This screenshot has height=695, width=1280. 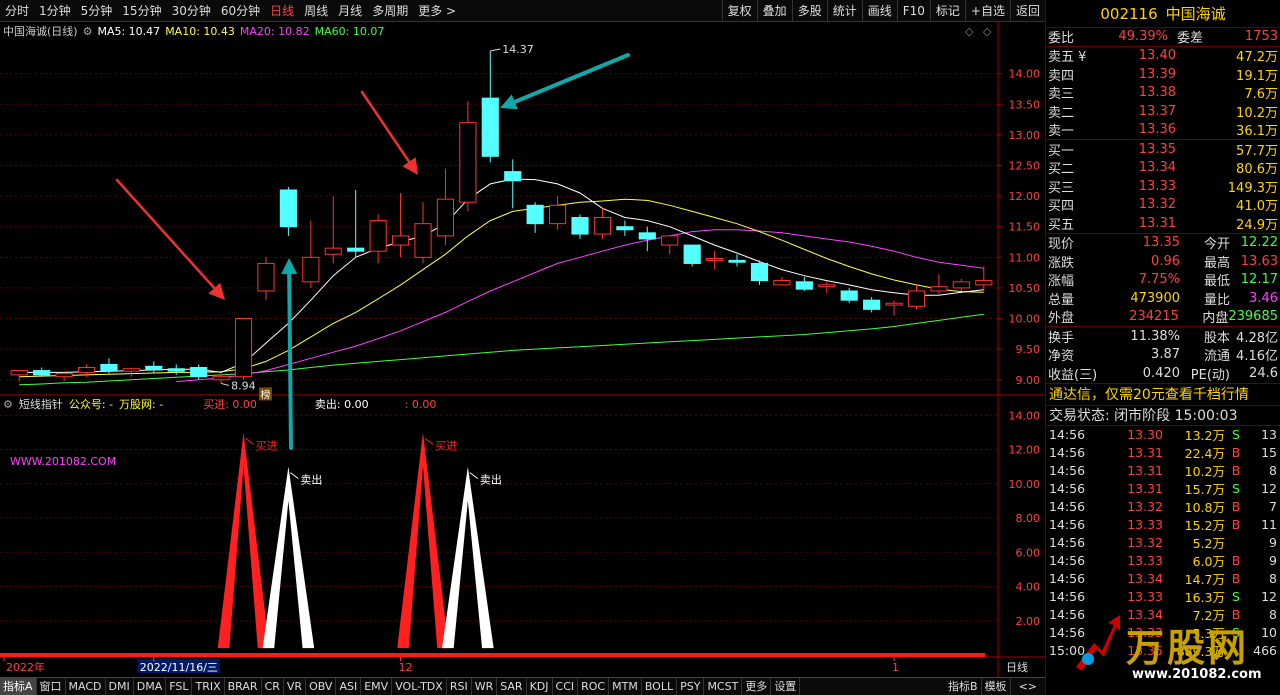 I want to click on sell-level-3: 卖三 13.38 7.6万, so click(x=1163, y=93).